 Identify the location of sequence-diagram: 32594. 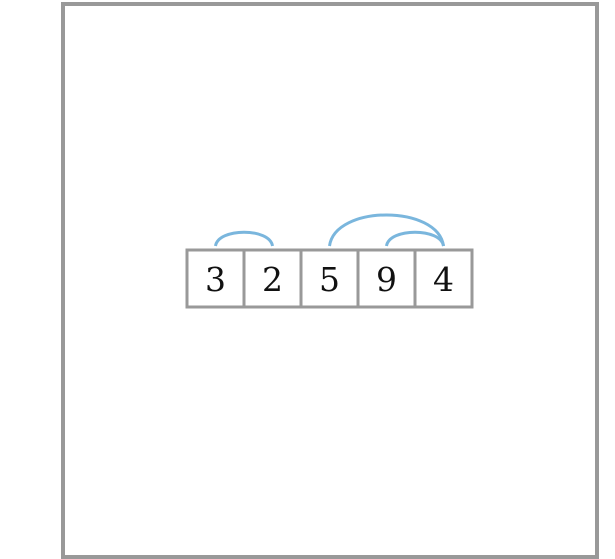
(329, 261).